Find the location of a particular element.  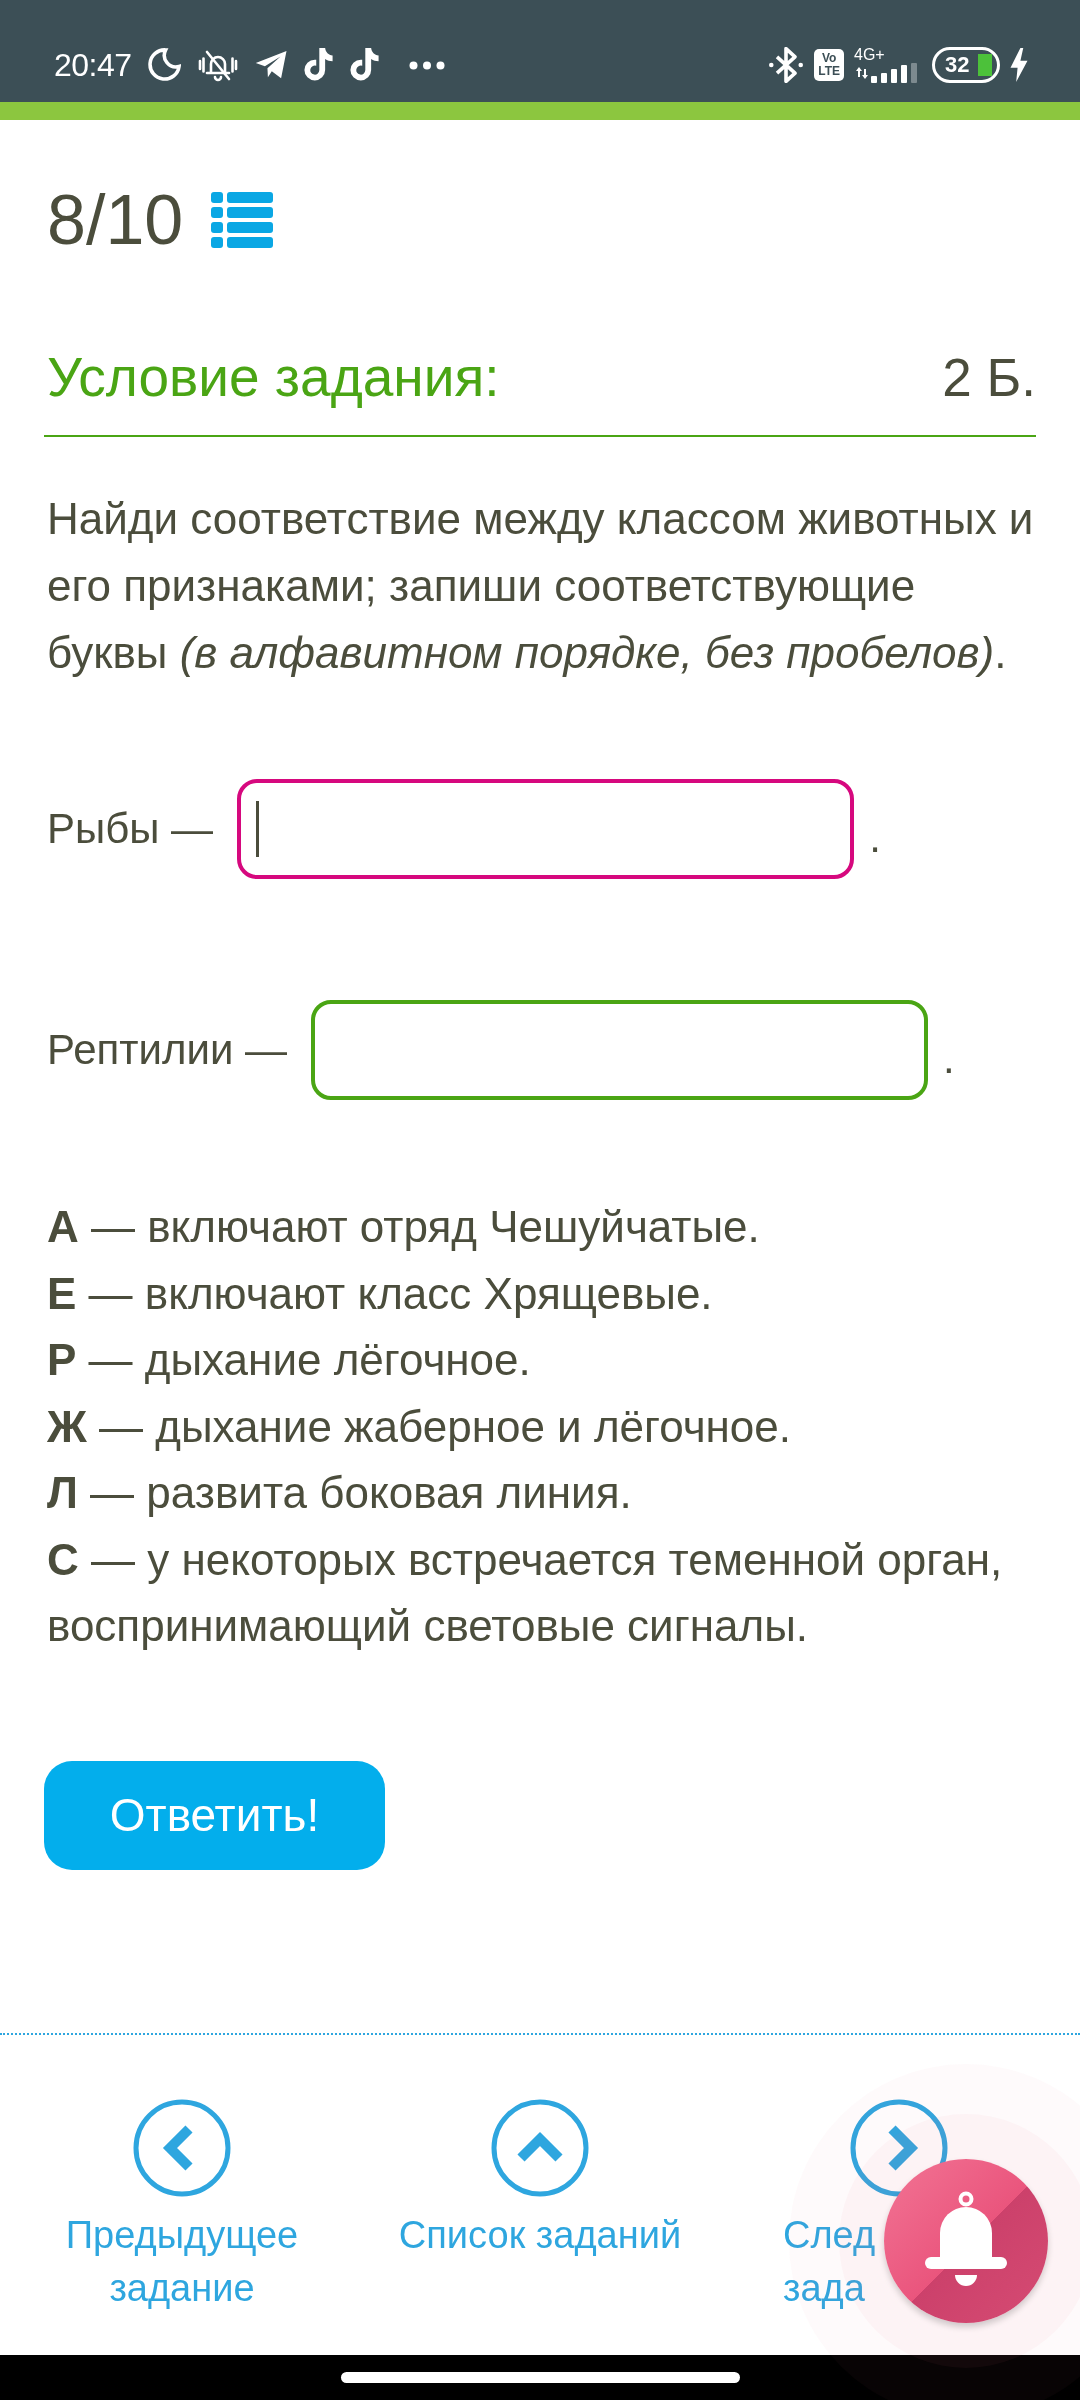

option-text: С — у некоторых встречается теменной орган, воспринимающий световые сигналы. is located at coordinates (525, 1592).